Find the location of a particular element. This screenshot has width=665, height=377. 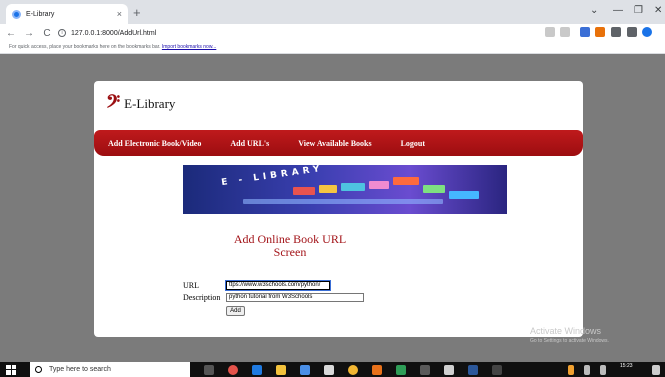

back-button: ← is located at coordinates (11, 33).